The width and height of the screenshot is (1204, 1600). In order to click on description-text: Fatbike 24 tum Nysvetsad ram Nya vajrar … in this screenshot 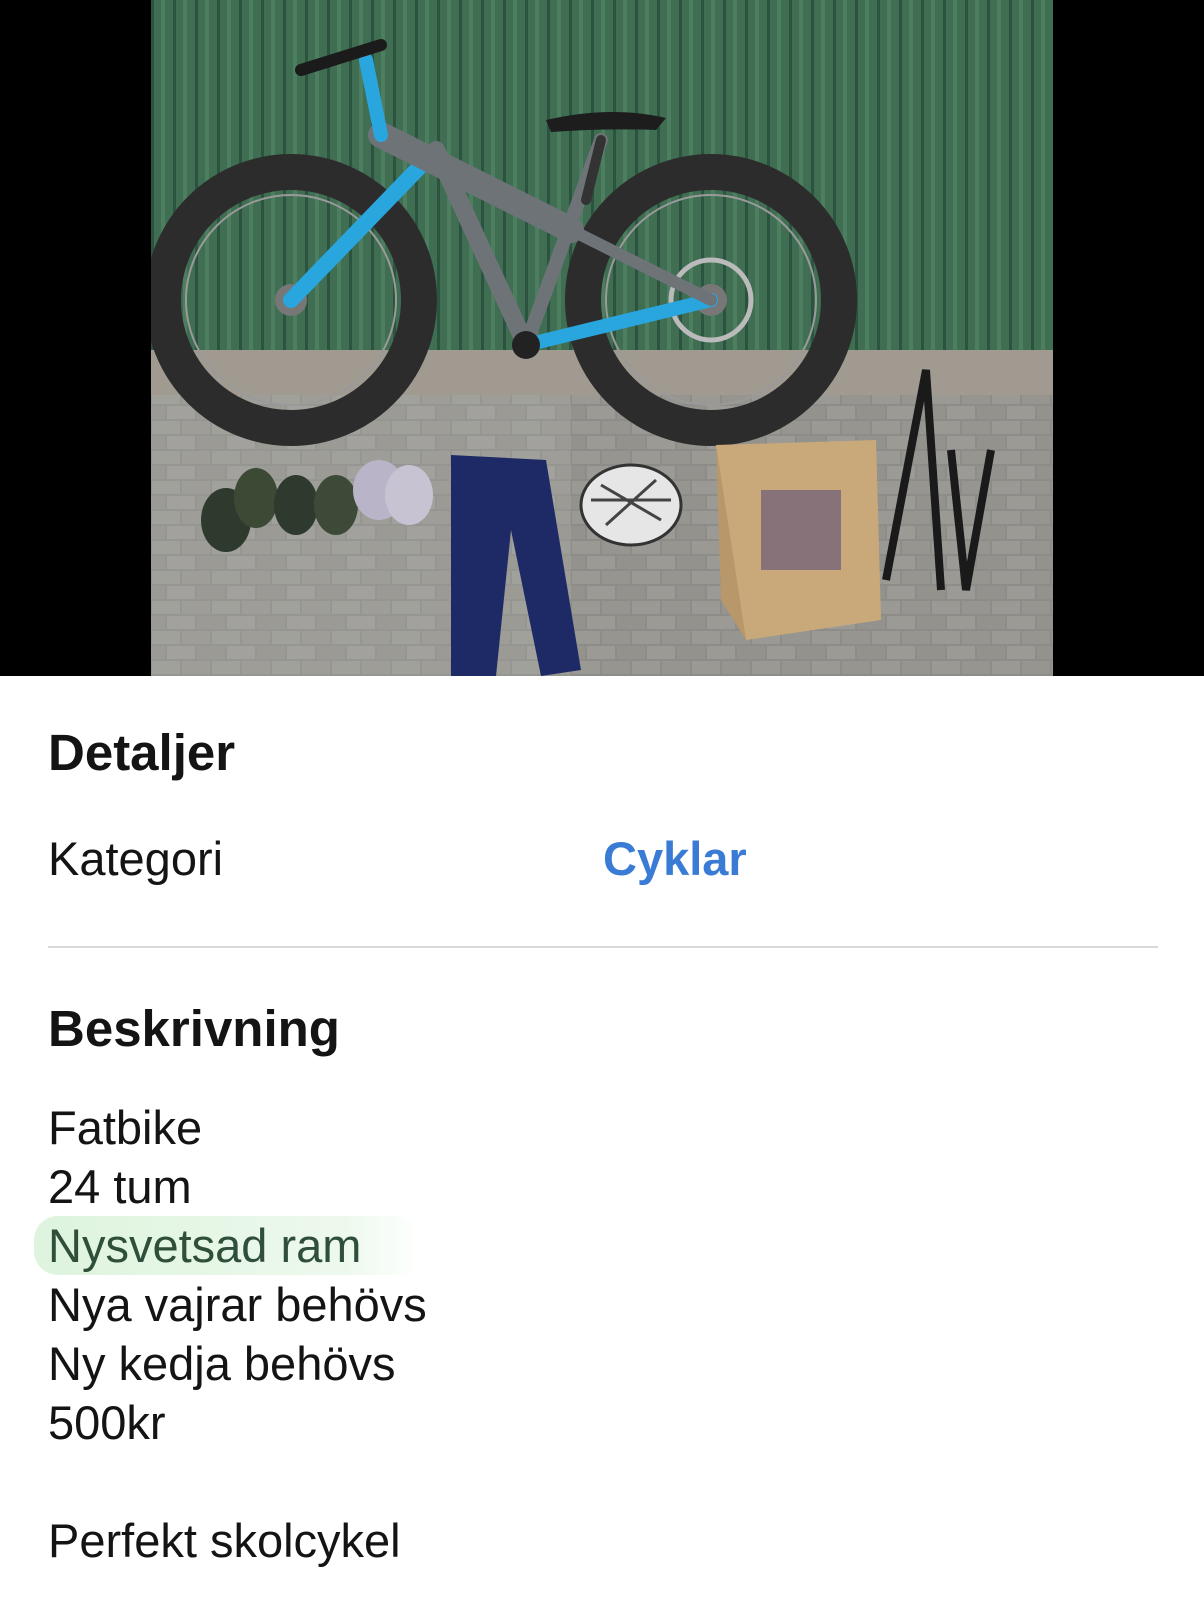, I will do `click(230, 1334)`.